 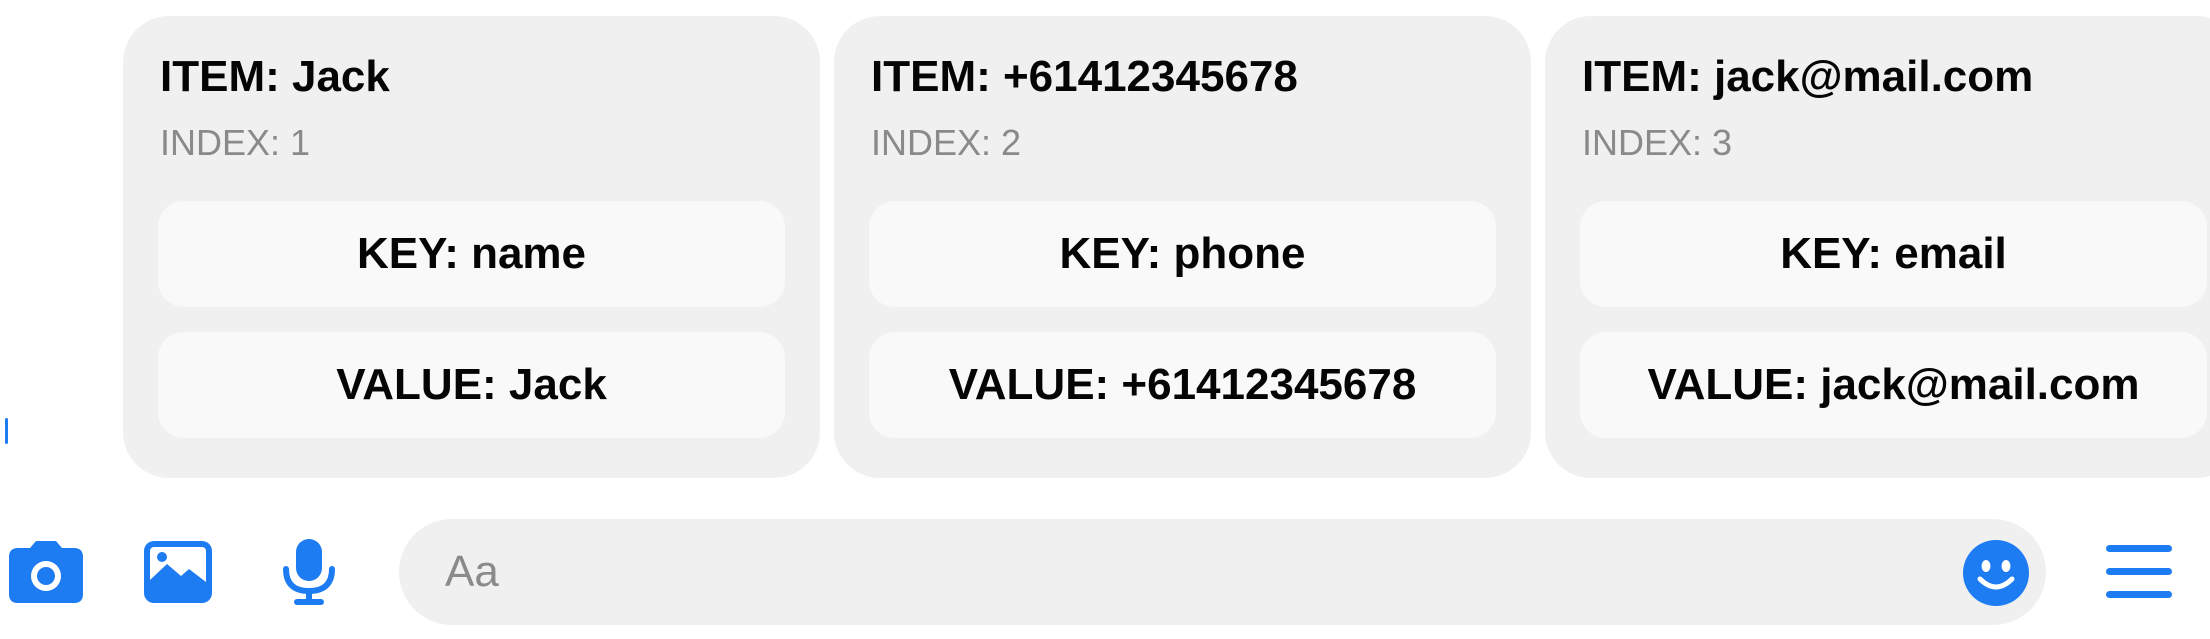 I want to click on emoji-button, so click(x=1996, y=573).